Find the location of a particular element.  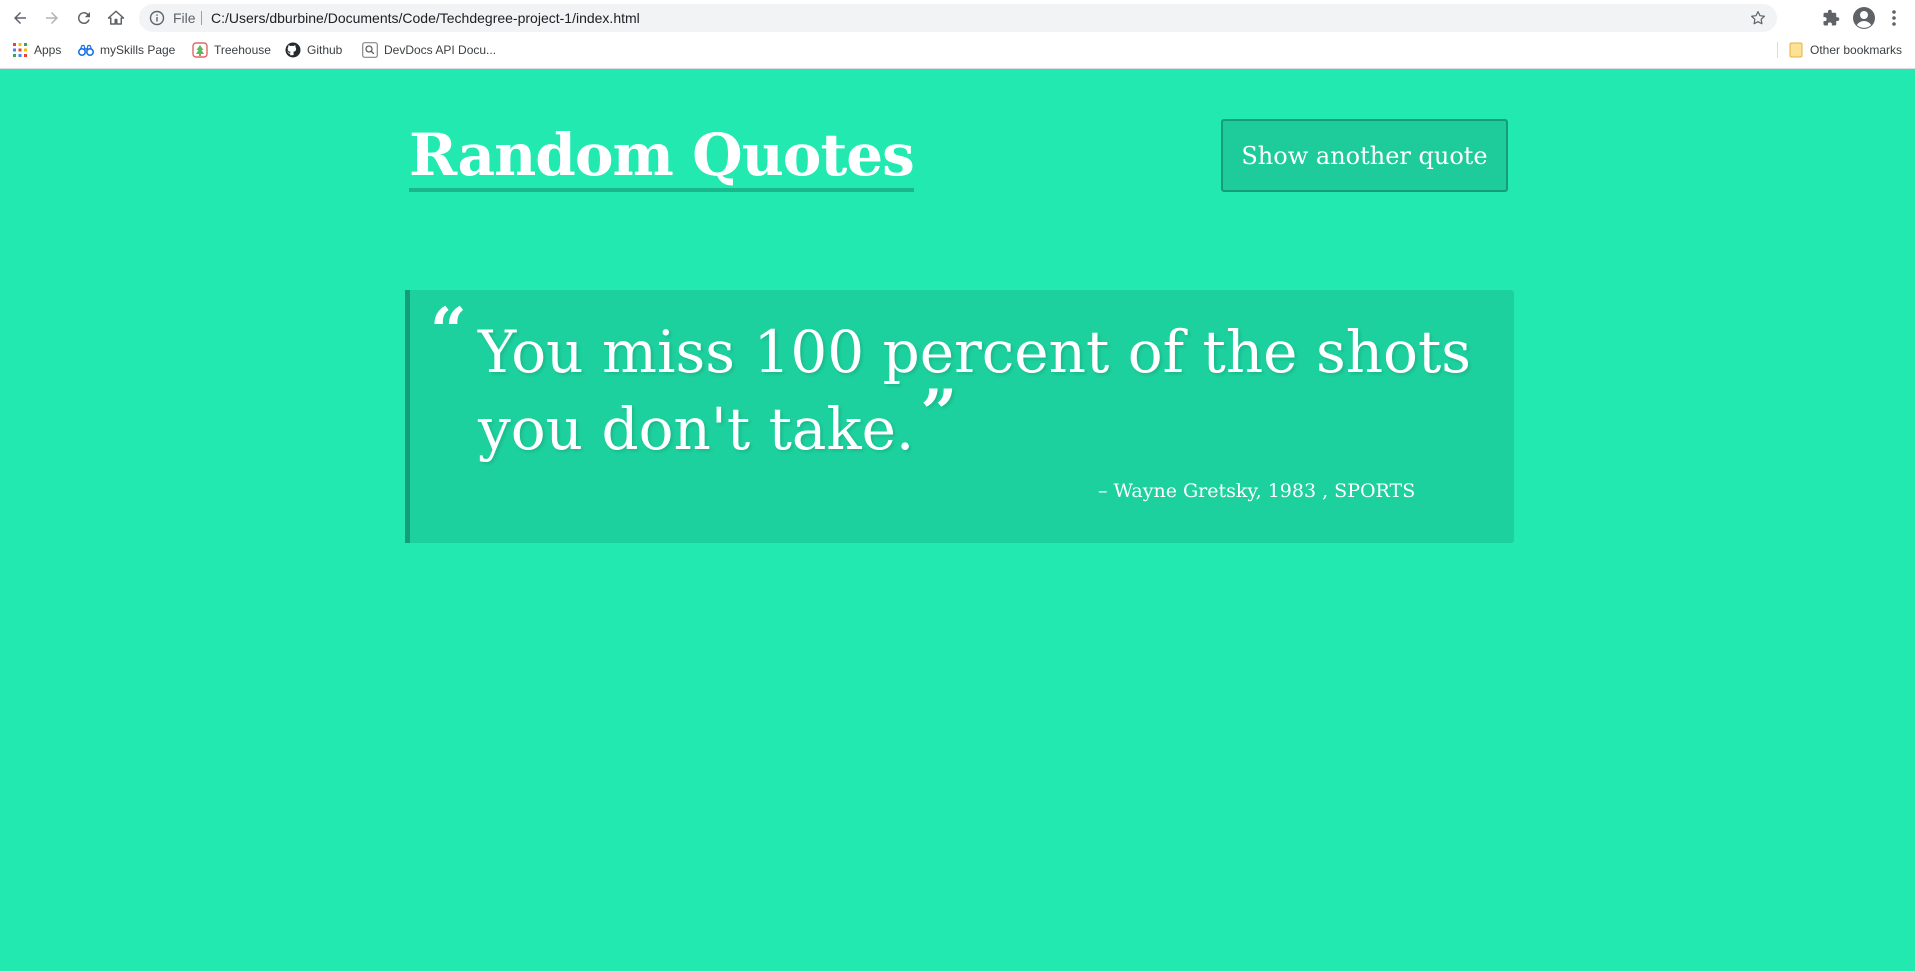

address-separator is located at coordinates (201, 18).